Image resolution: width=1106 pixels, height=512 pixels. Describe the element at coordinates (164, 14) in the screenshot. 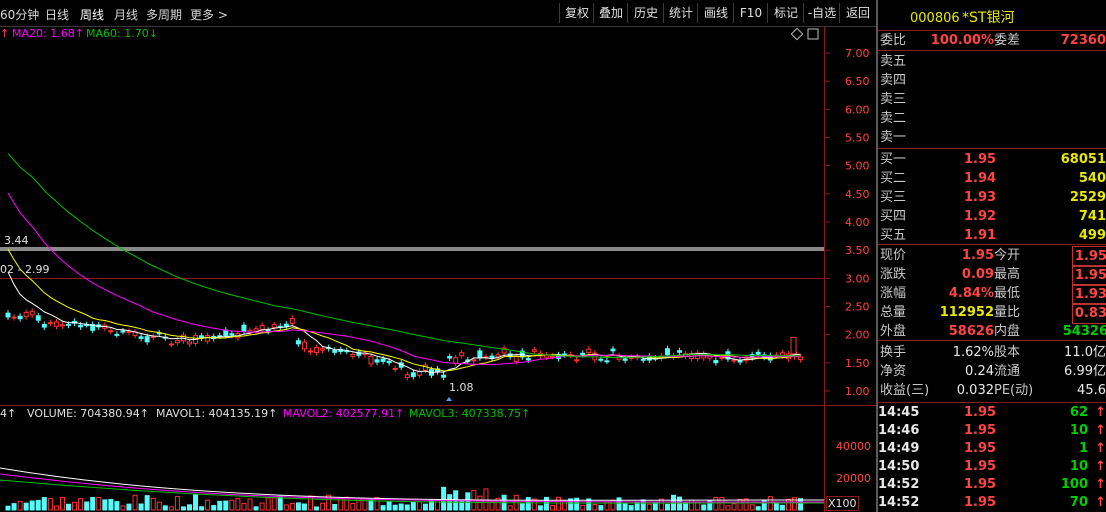

I see `period-multi: 多周期` at that location.